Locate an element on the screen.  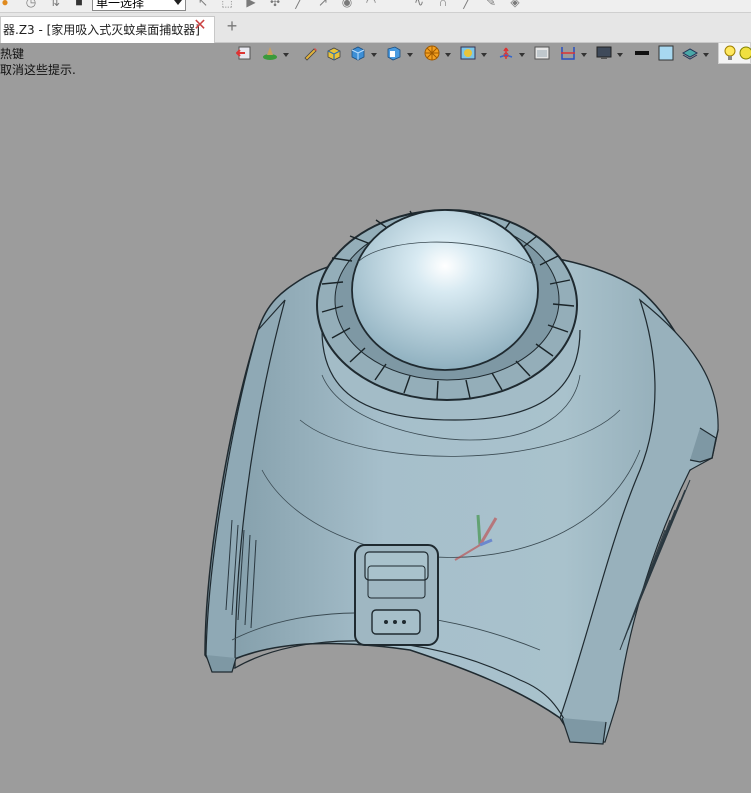
tab-document-label: 器.Z3 - [家用吸入式灭蚊桌面捕蚊器] is located at coordinates (101, 30).